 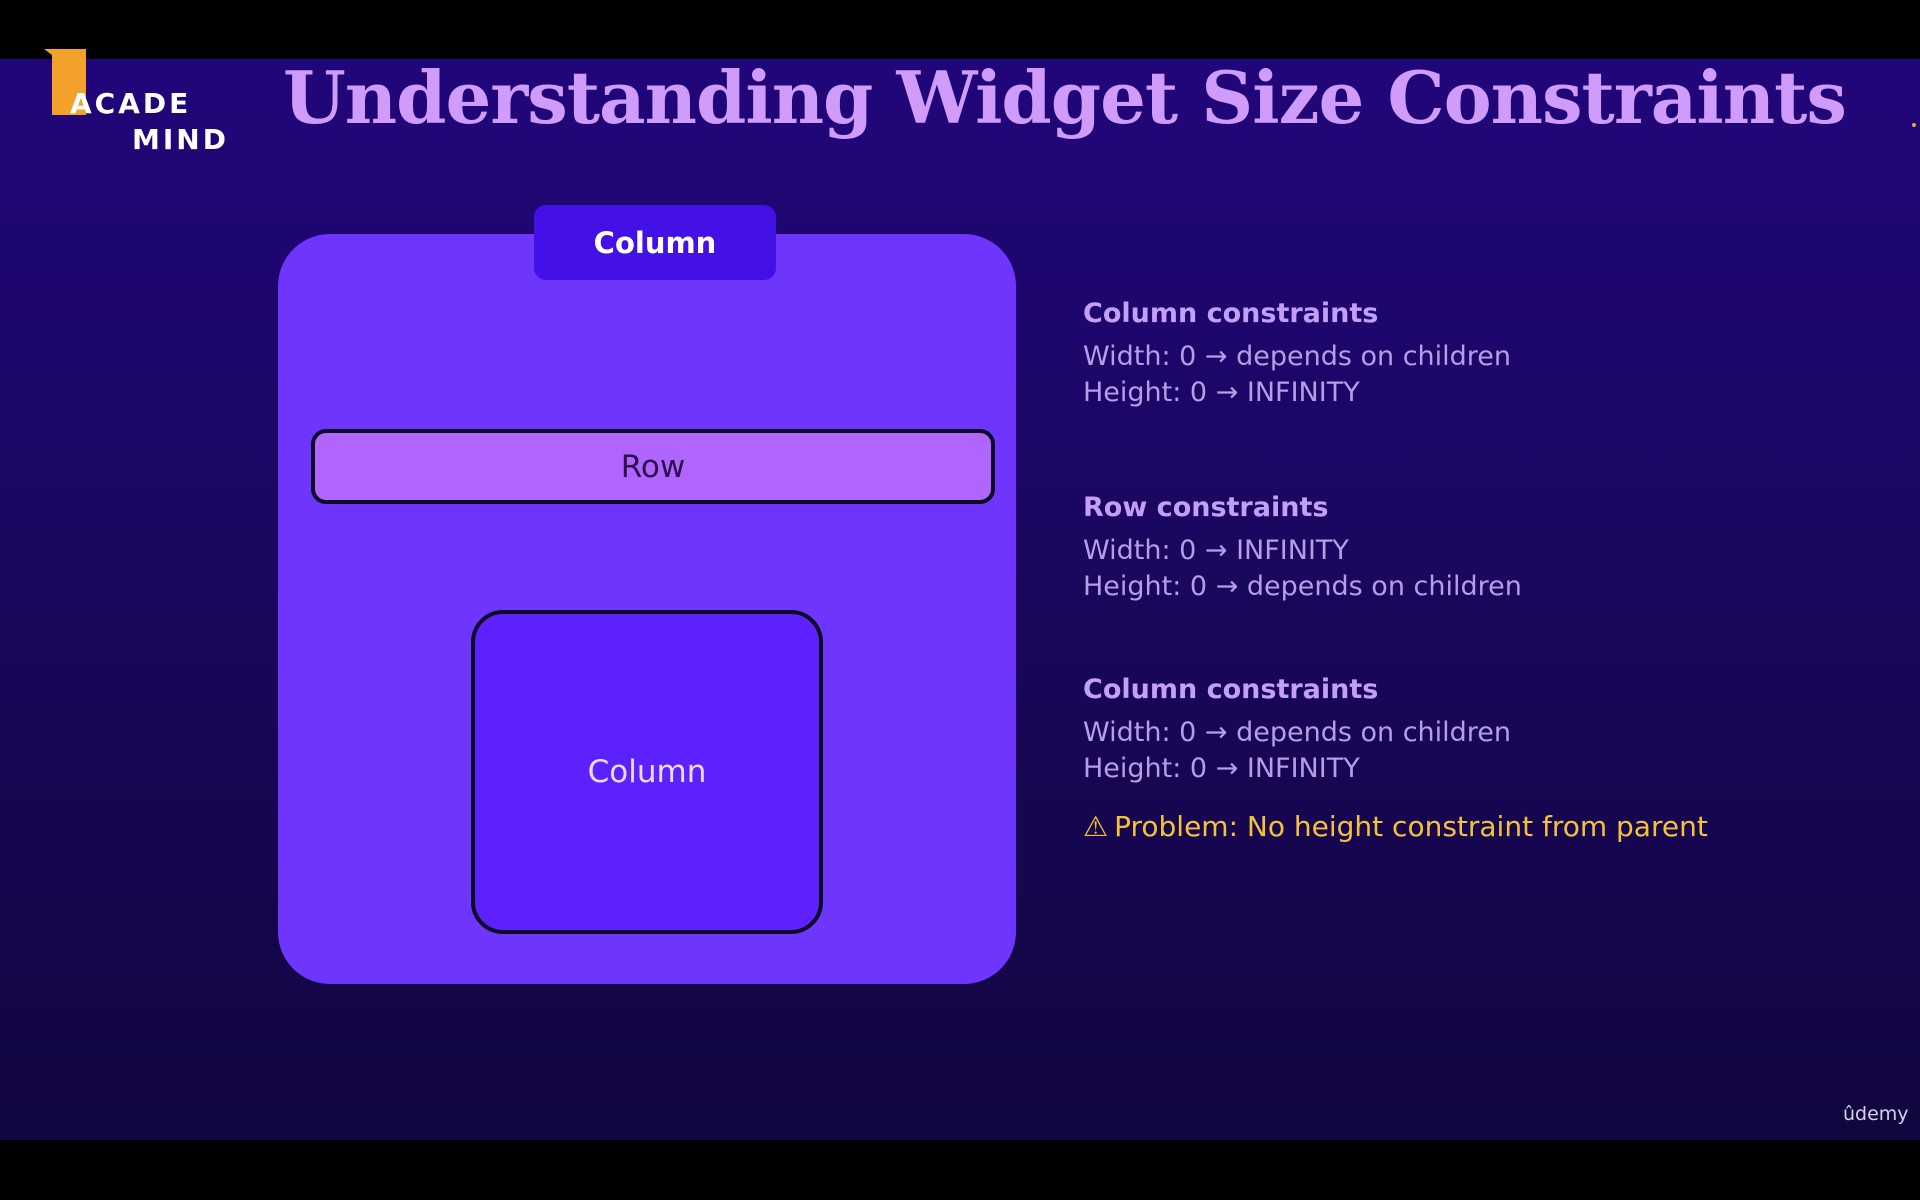 I want to click on constraints-heading: Row constraints, so click(x=1206, y=507).